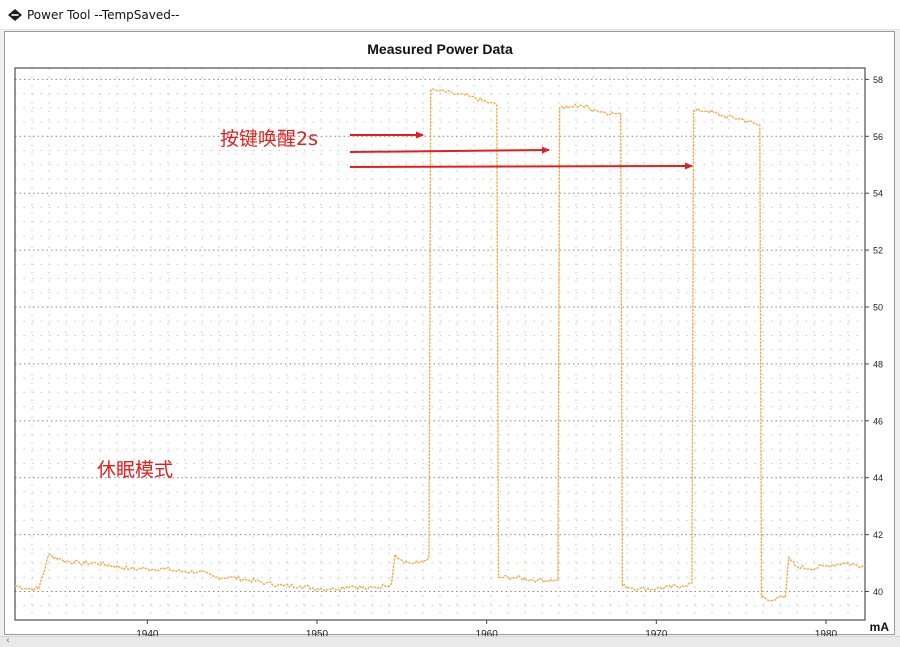  Describe the element at coordinates (440, 49) in the screenshot. I see `chart-title: Measured Power Data` at that location.